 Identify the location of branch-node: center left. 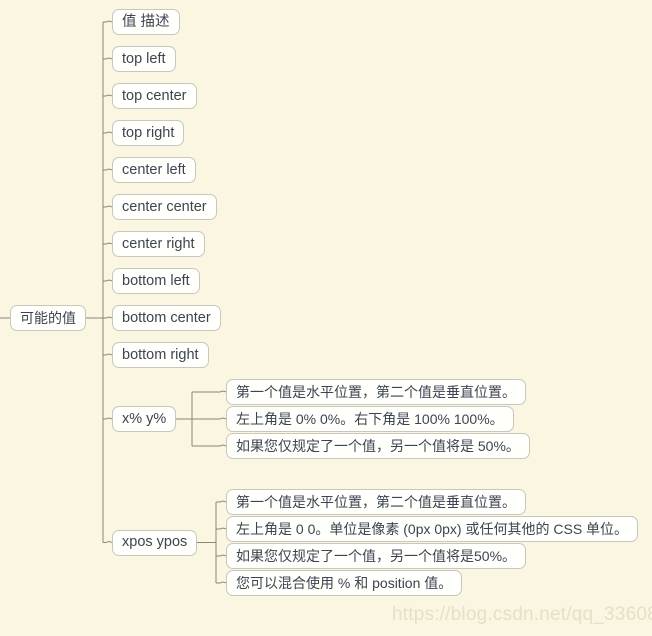
(154, 170).